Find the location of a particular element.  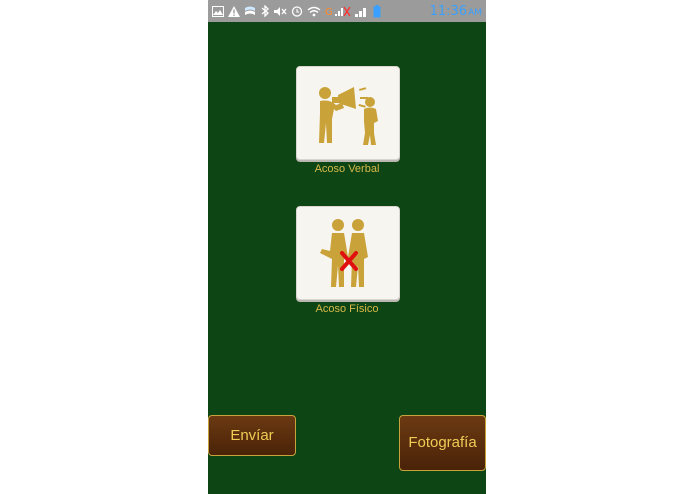

battery-icon is located at coordinates (377, 11).